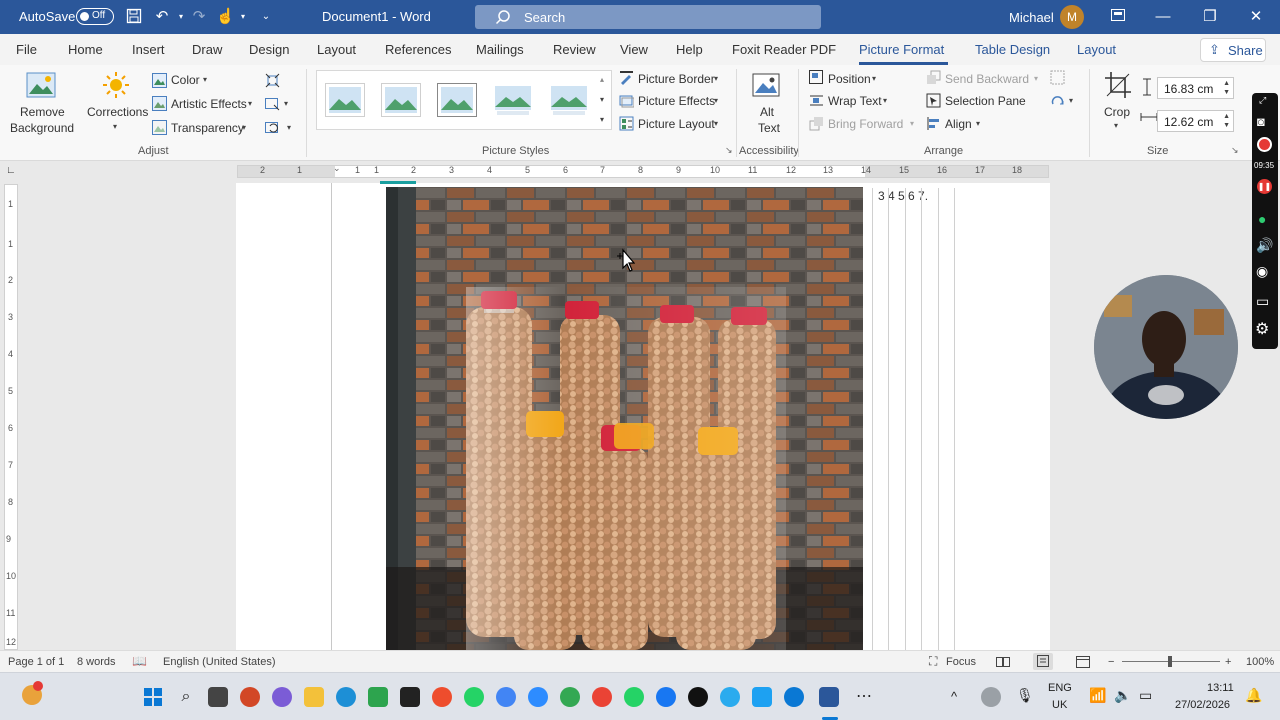 This screenshot has height=720, width=1280. What do you see at coordinates (42, 112) in the screenshot?
I see `remove-background-label-1: Remove` at bounding box center [42, 112].